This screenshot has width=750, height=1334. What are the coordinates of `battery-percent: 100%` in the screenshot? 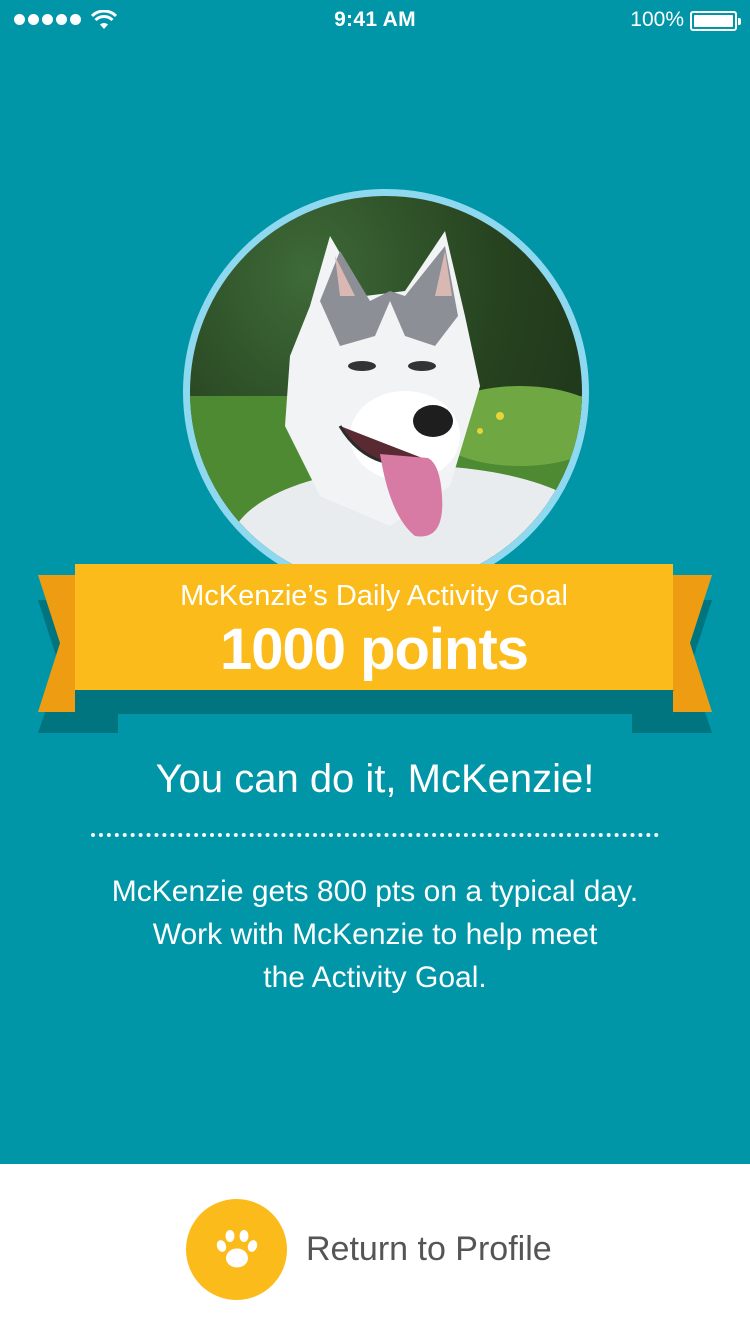 It's located at (657, 19).